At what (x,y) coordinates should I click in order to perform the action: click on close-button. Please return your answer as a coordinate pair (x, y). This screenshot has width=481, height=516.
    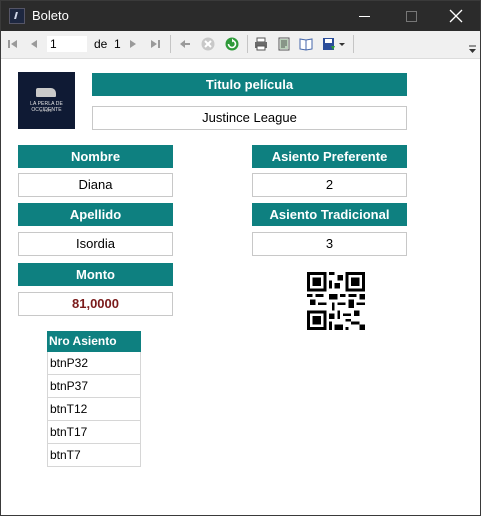
    Looking at the image, I should click on (457, 16).